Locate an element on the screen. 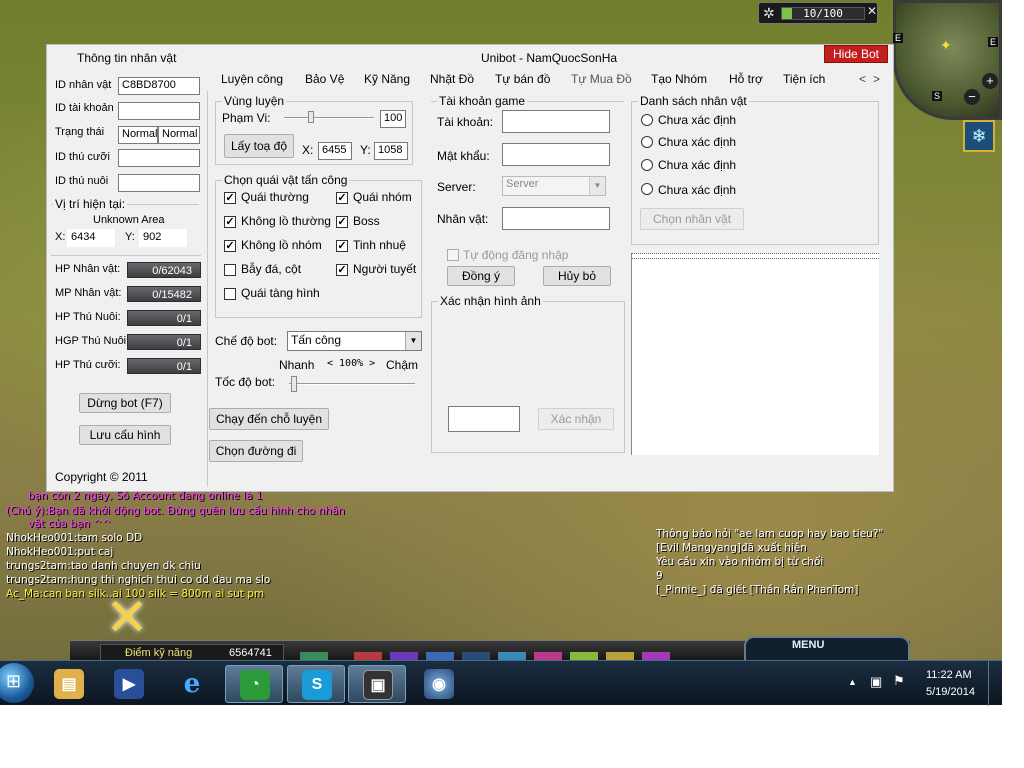 Image resolution: width=1024 pixels, height=768 pixels. range-slider is located at coordinates (329, 118).